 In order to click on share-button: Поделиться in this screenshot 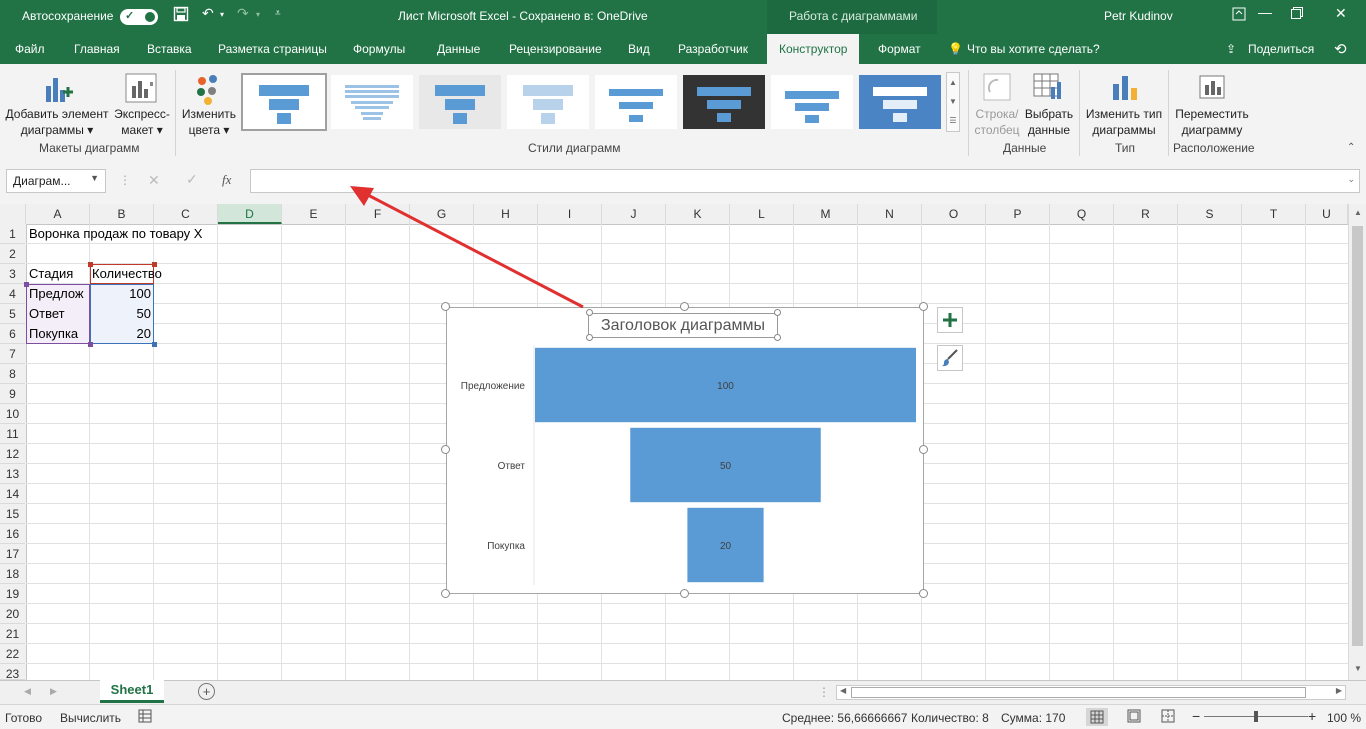, I will do `click(1281, 49)`.